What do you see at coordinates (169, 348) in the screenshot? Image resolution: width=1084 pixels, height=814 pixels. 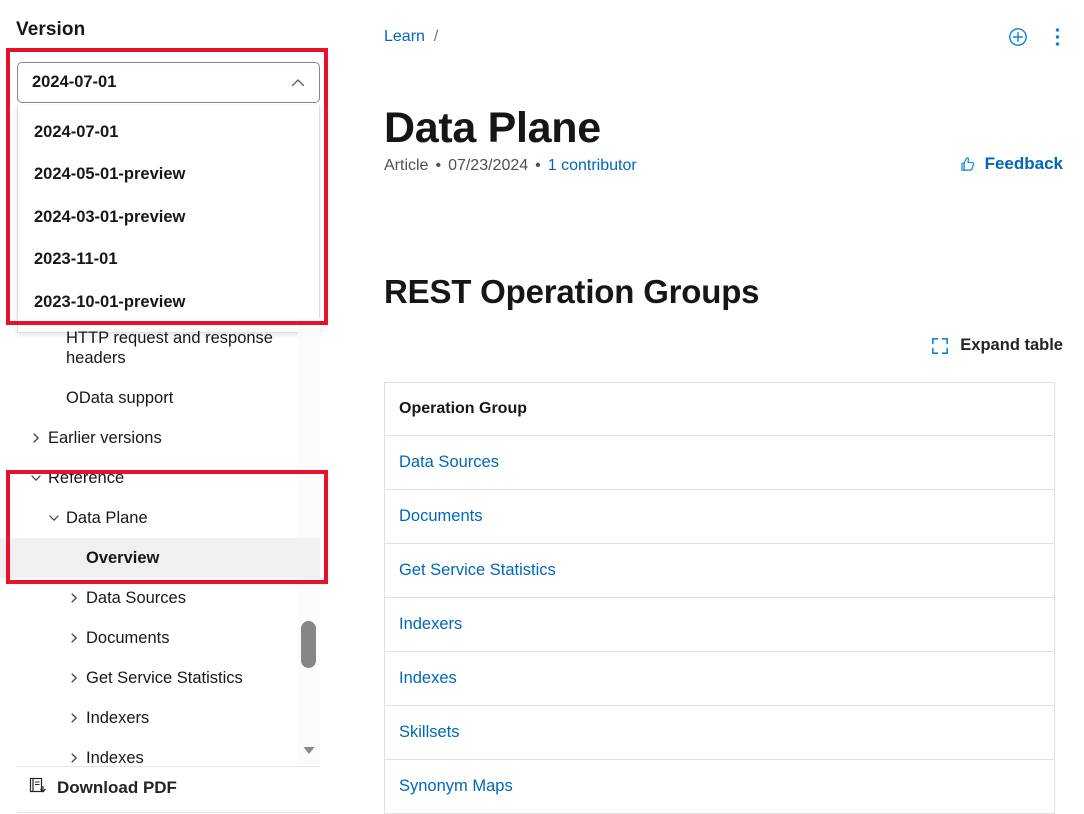 I see `sidebar-nav-item-label: HTTP request and response headers` at bounding box center [169, 348].